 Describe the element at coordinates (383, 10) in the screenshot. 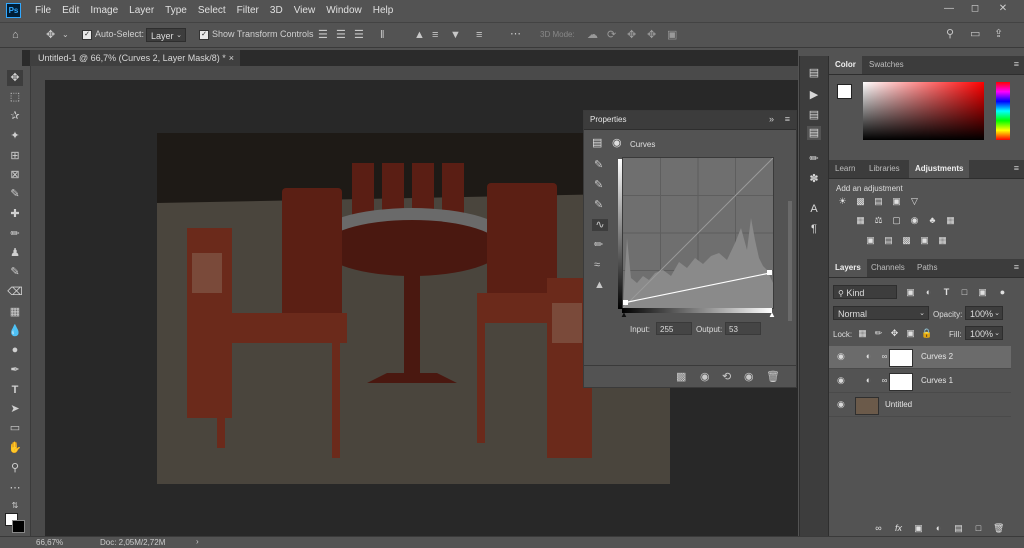

I see `menu-help: Help` at that location.